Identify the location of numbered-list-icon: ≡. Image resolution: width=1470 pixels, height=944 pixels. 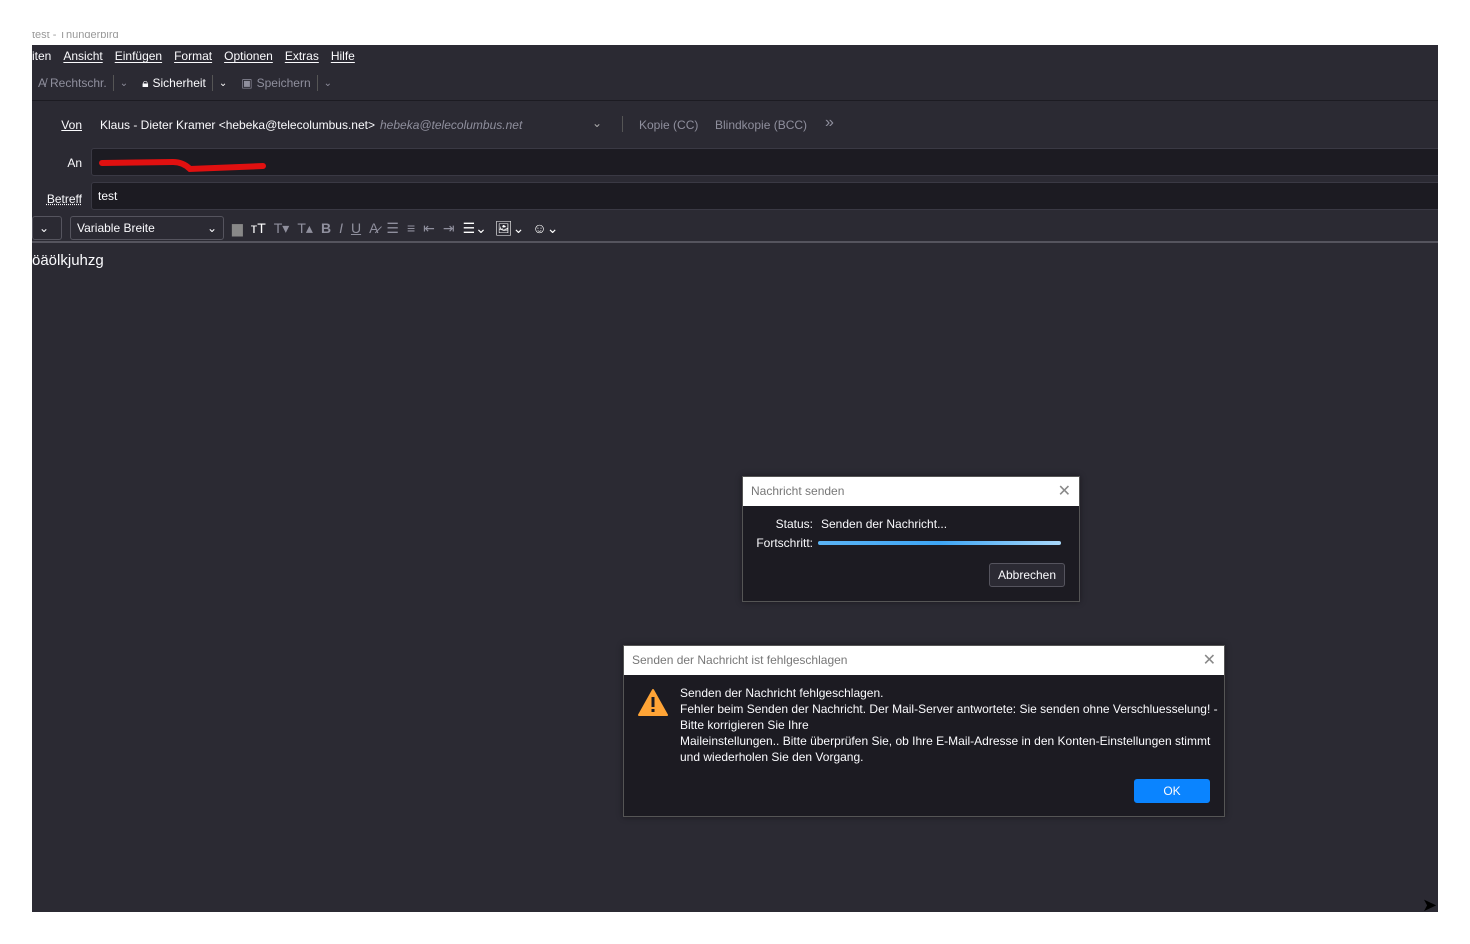
(411, 228).